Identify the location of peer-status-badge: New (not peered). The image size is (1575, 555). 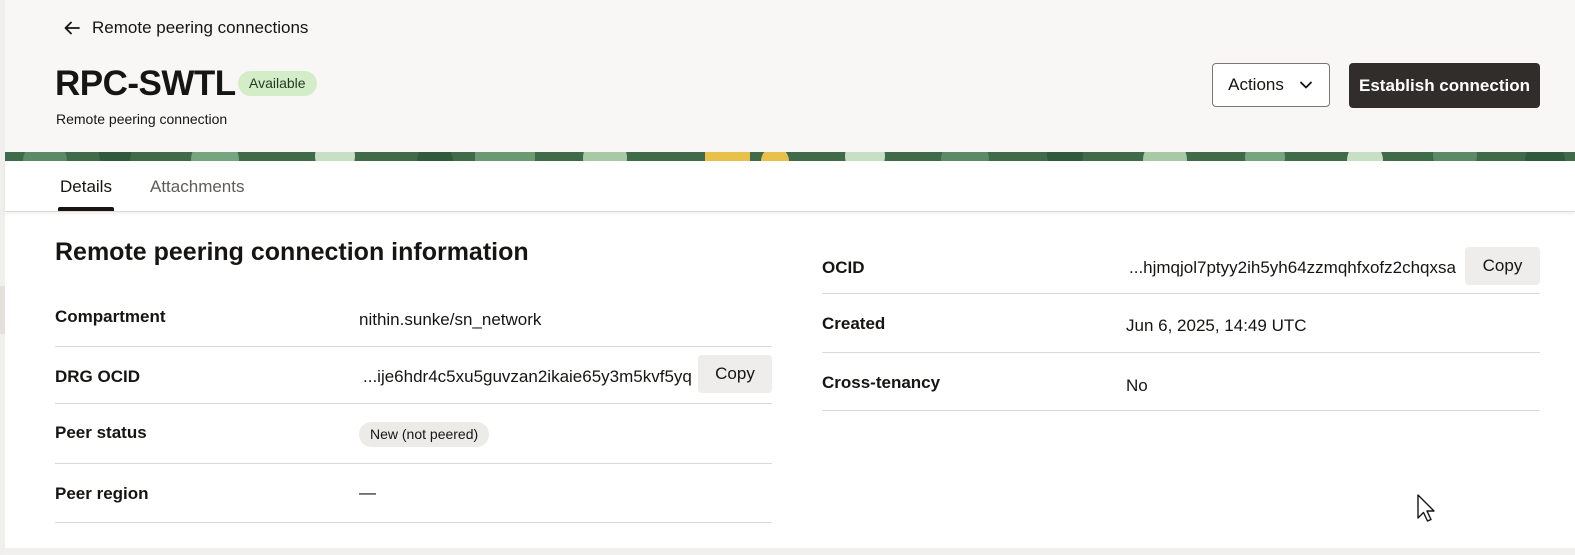
(424, 434).